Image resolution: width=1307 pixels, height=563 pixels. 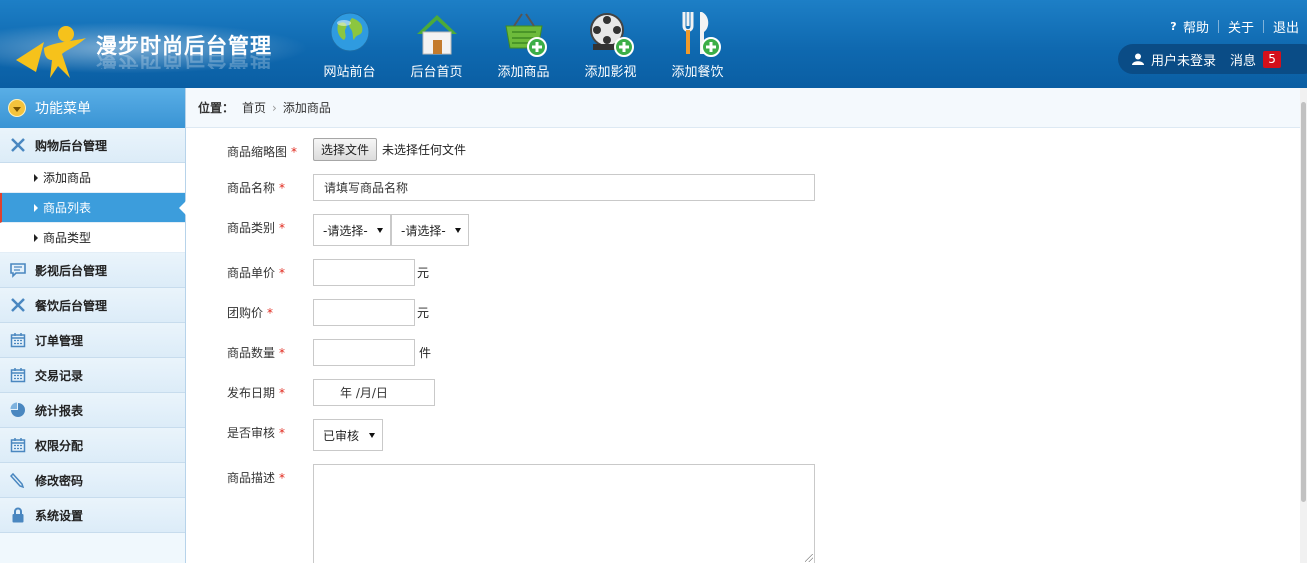 What do you see at coordinates (59, 340) in the screenshot?
I see `sidebar-group-label: 订单管理` at bounding box center [59, 340].